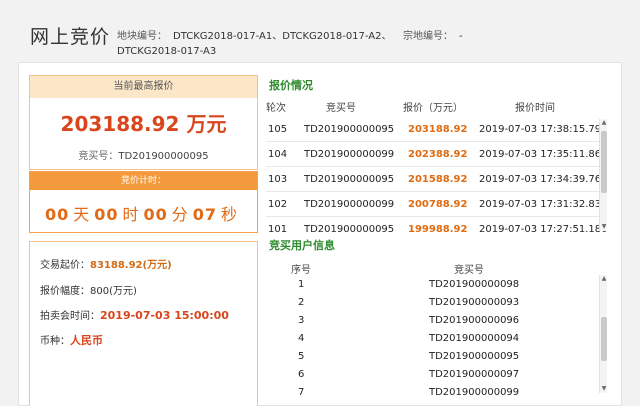  What do you see at coordinates (301, 391) in the screenshot?
I see `user-no: 7` at bounding box center [301, 391].